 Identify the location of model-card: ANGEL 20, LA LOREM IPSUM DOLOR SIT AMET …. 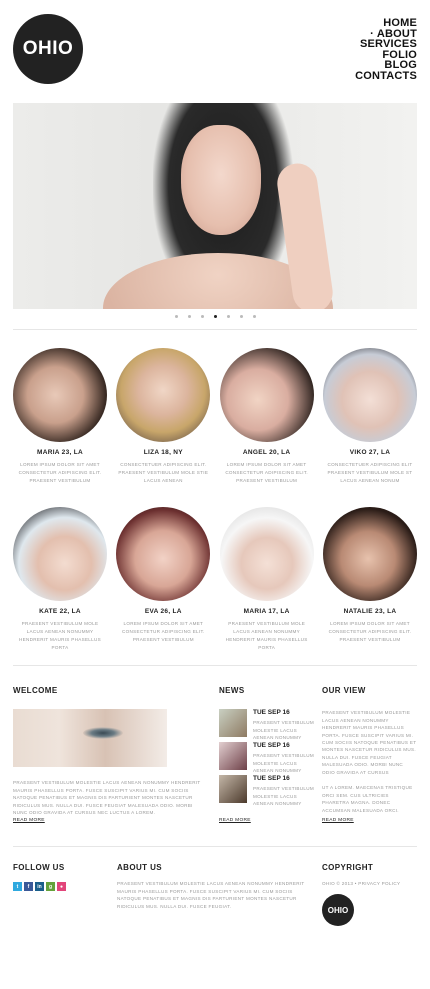
(266, 416).